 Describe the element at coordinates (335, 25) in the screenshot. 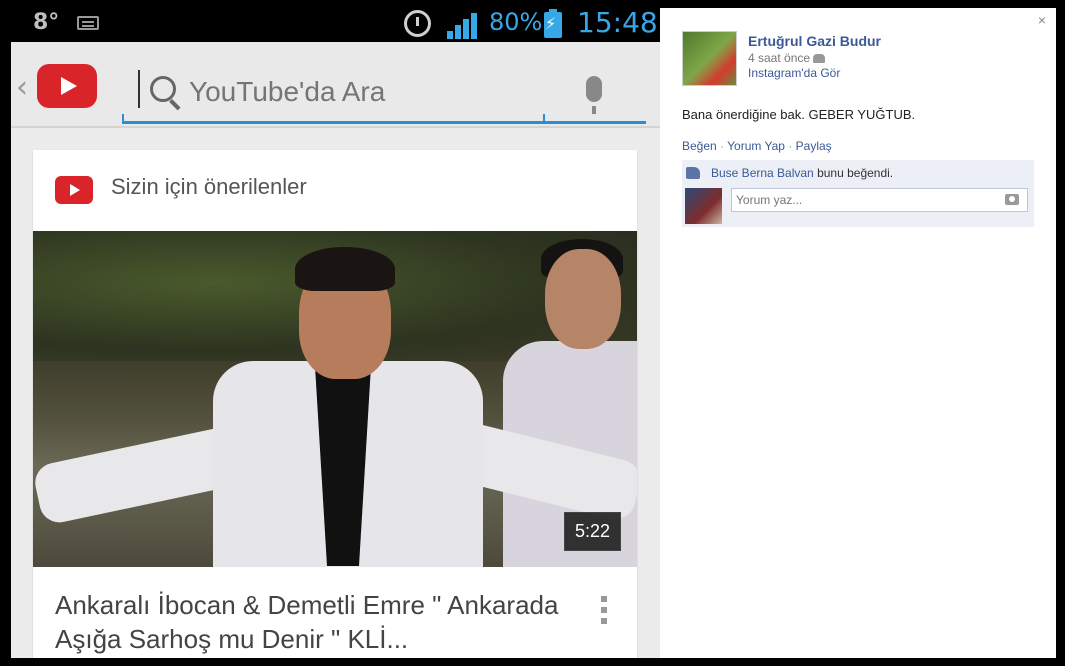

I see `status-bar: 8° 80% 15:48` at that location.